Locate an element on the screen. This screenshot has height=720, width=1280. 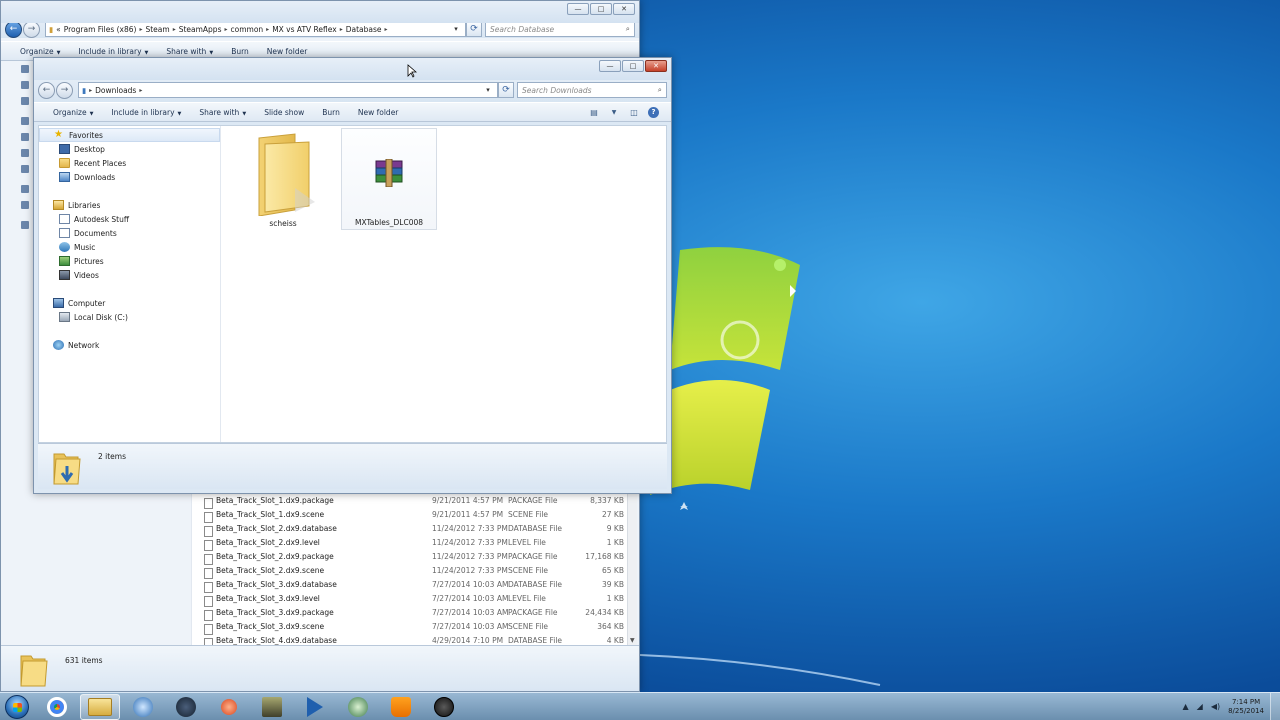
nav-favorites: ★ Favorites is located at coordinates (129, 135).